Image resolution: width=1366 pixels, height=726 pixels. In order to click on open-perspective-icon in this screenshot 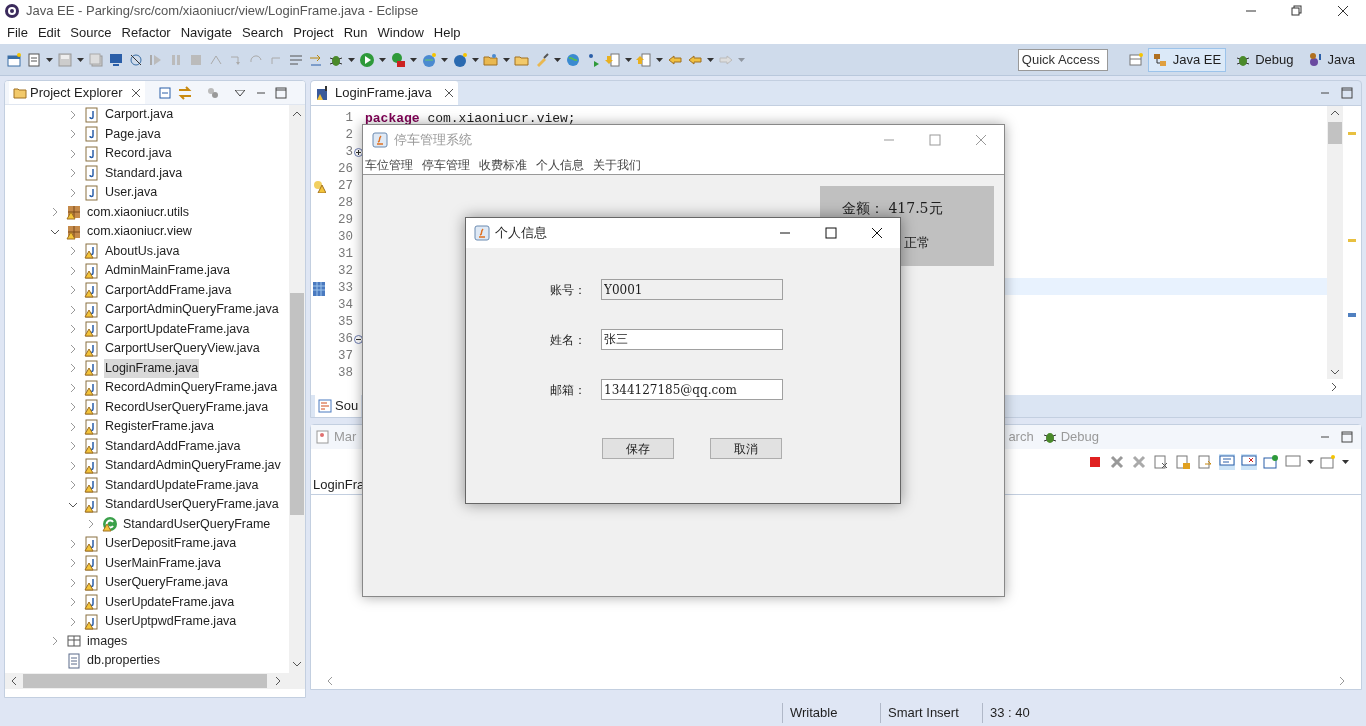, I will do `click(1135, 59)`.